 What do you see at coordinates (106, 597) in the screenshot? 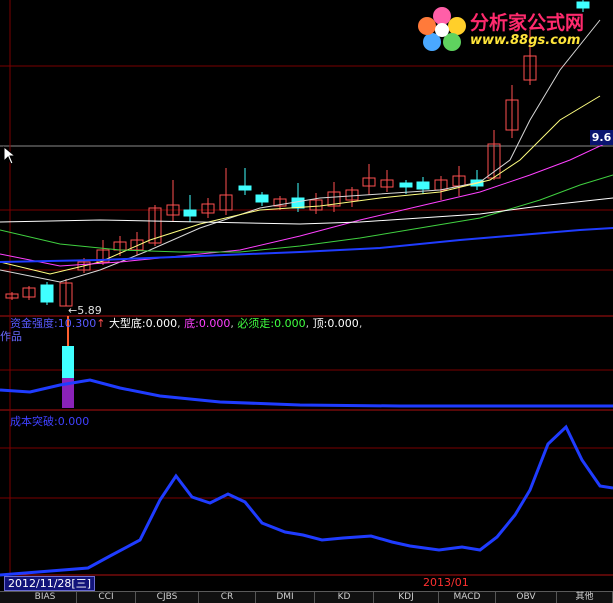
I see `tab-cci: CCI` at bounding box center [106, 597].